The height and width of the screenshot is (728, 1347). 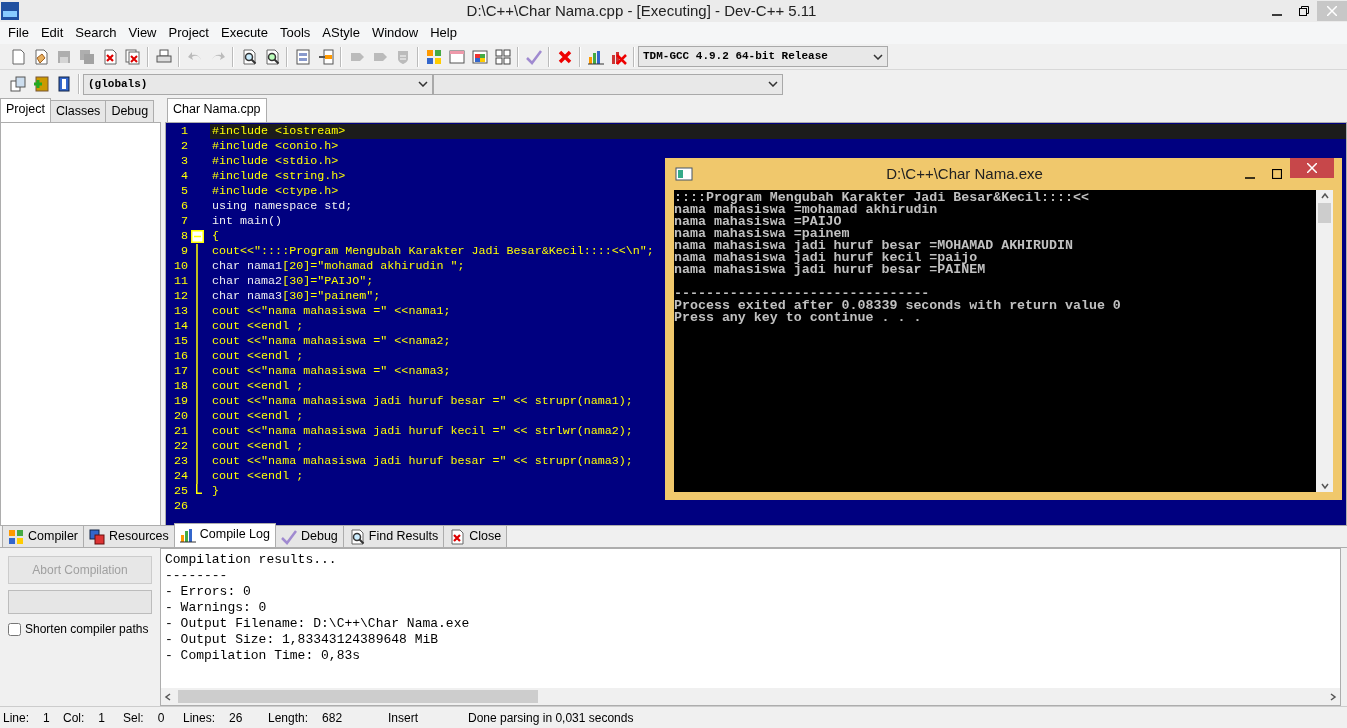 I want to click on console-line: Process exited after 0.08339 seconds with return value 0, so click(x=898, y=306).